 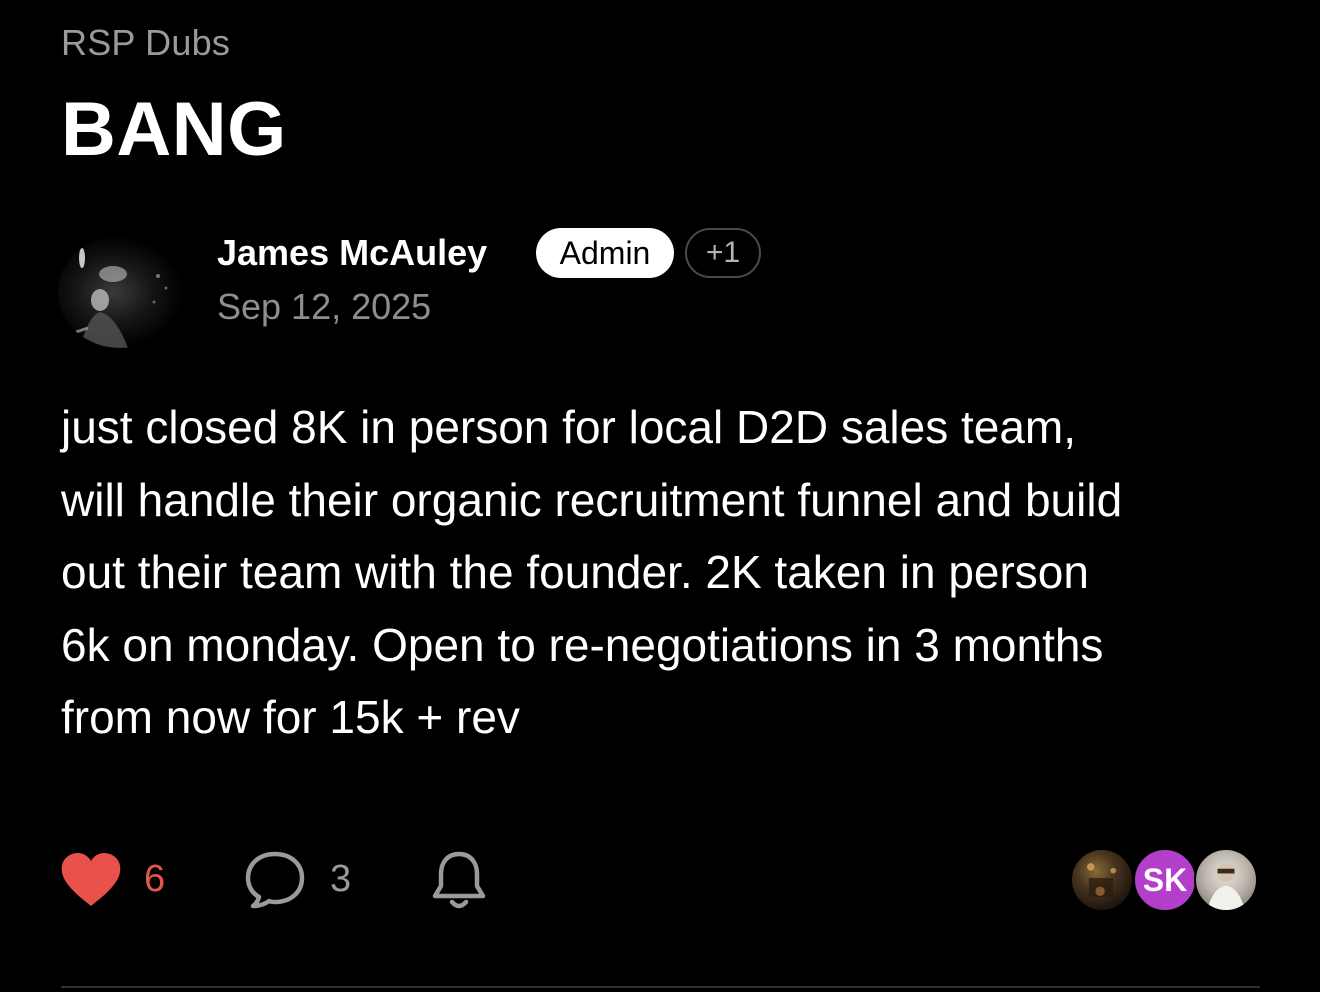 What do you see at coordinates (174, 129) in the screenshot?
I see `post-title: BANG` at bounding box center [174, 129].